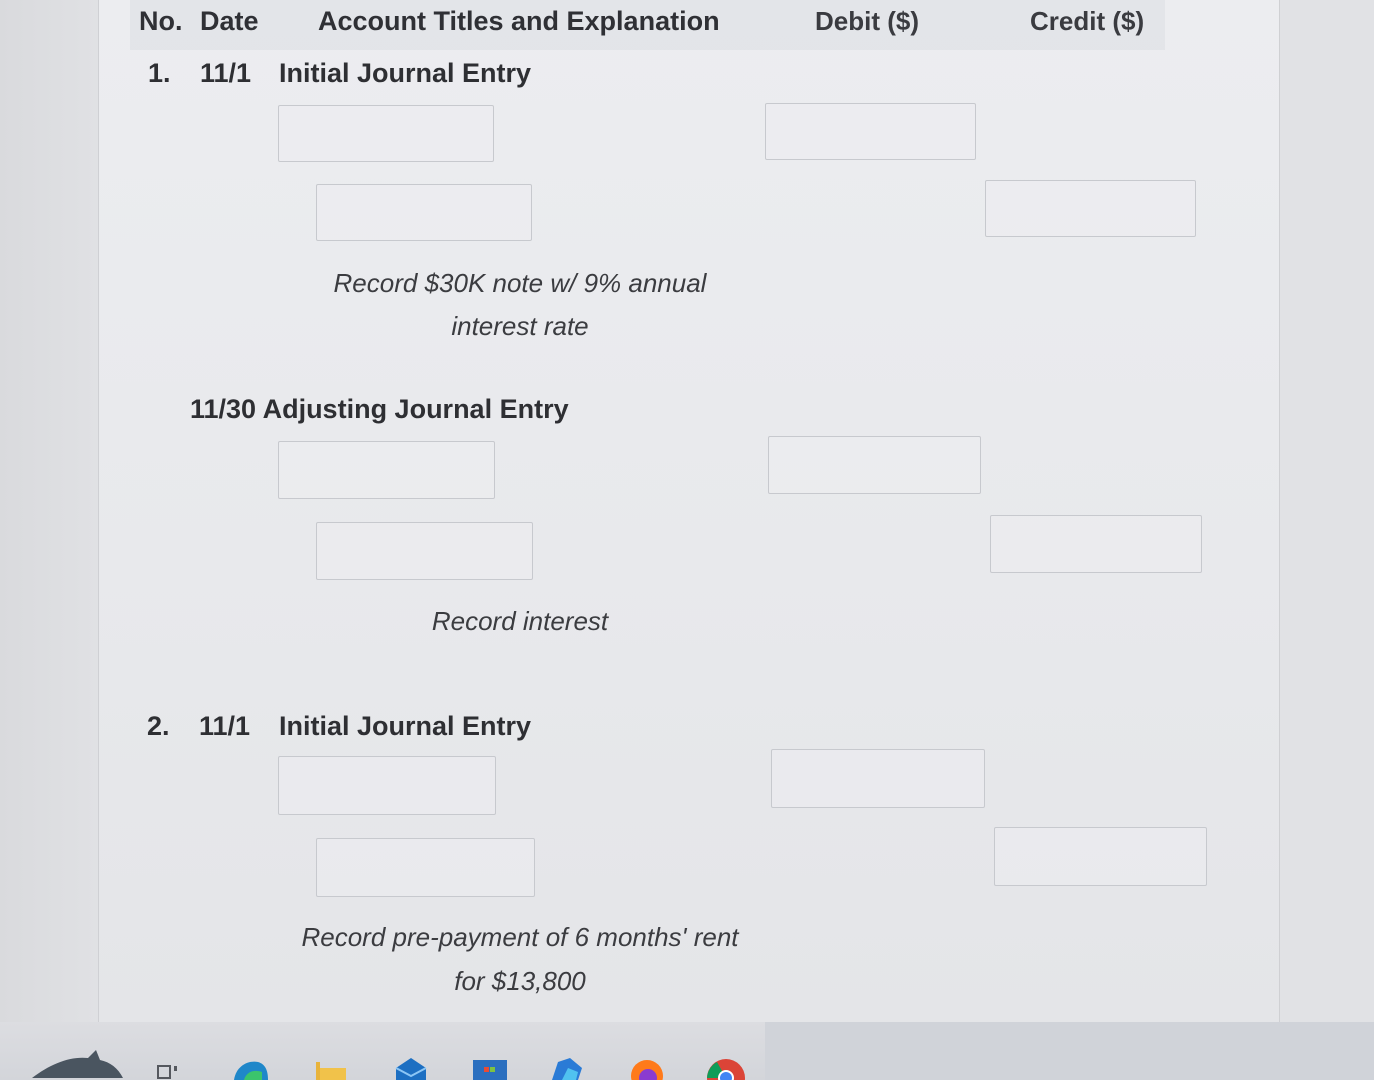  I want to click on entry-2-explanation-line-2: for $13,800, so click(520, 981).